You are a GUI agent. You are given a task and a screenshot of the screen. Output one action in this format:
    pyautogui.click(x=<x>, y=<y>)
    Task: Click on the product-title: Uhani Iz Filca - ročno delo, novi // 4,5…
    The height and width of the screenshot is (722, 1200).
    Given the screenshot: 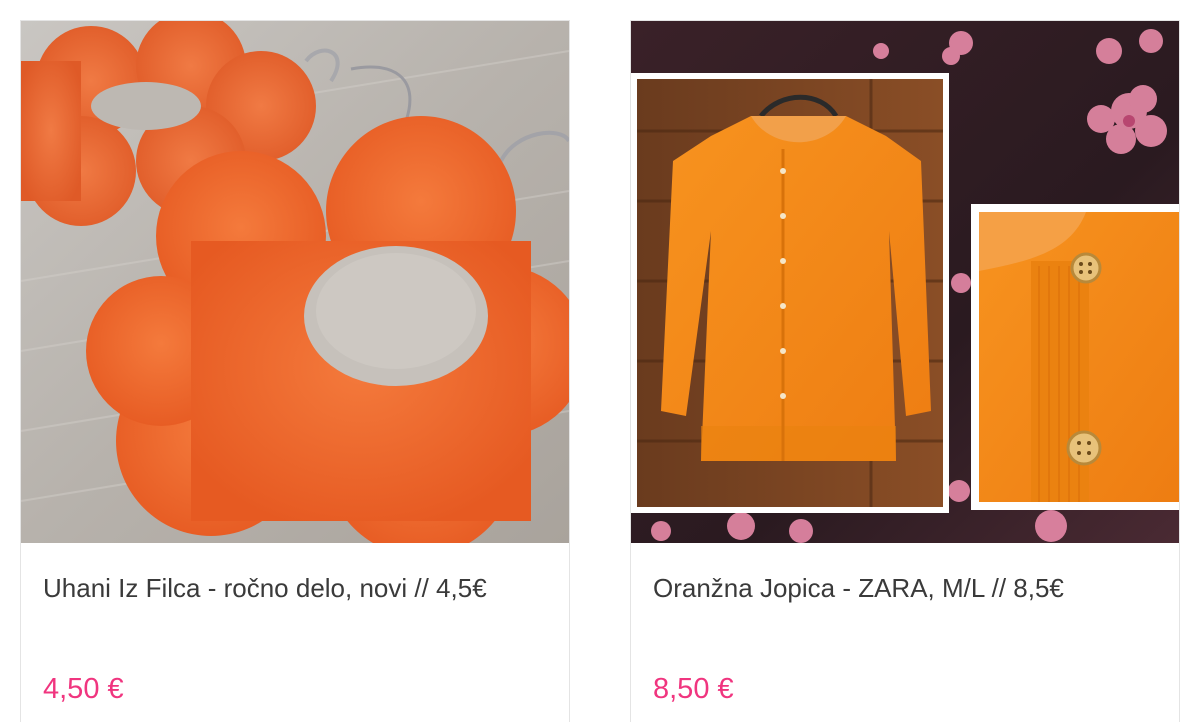 What is the action you would take?
    pyautogui.click(x=293, y=588)
    